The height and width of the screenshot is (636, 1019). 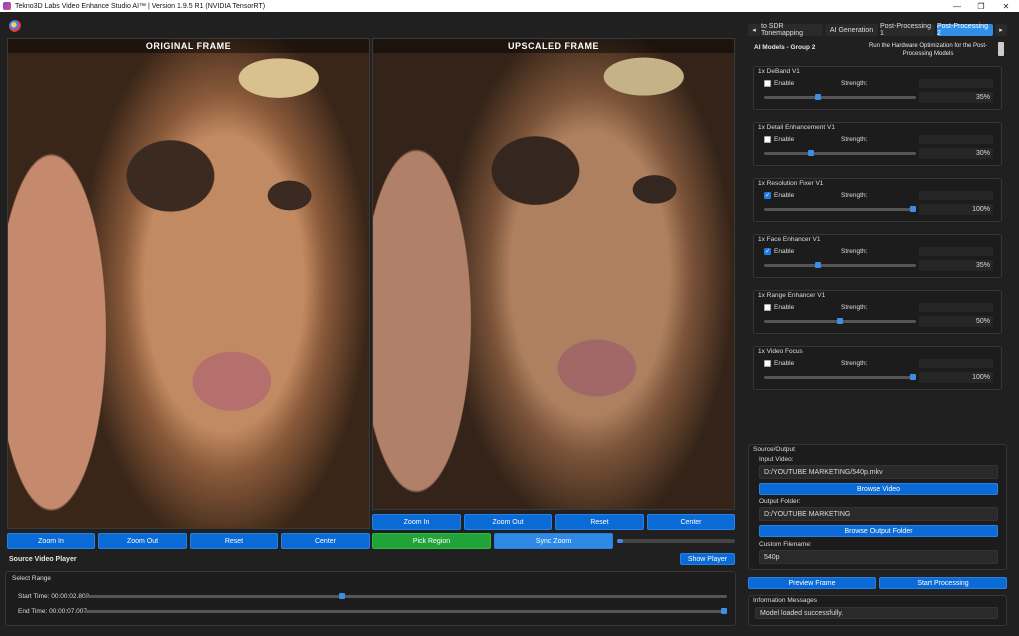 I want to click on end-time-thumb, so click(x=724, y=611).